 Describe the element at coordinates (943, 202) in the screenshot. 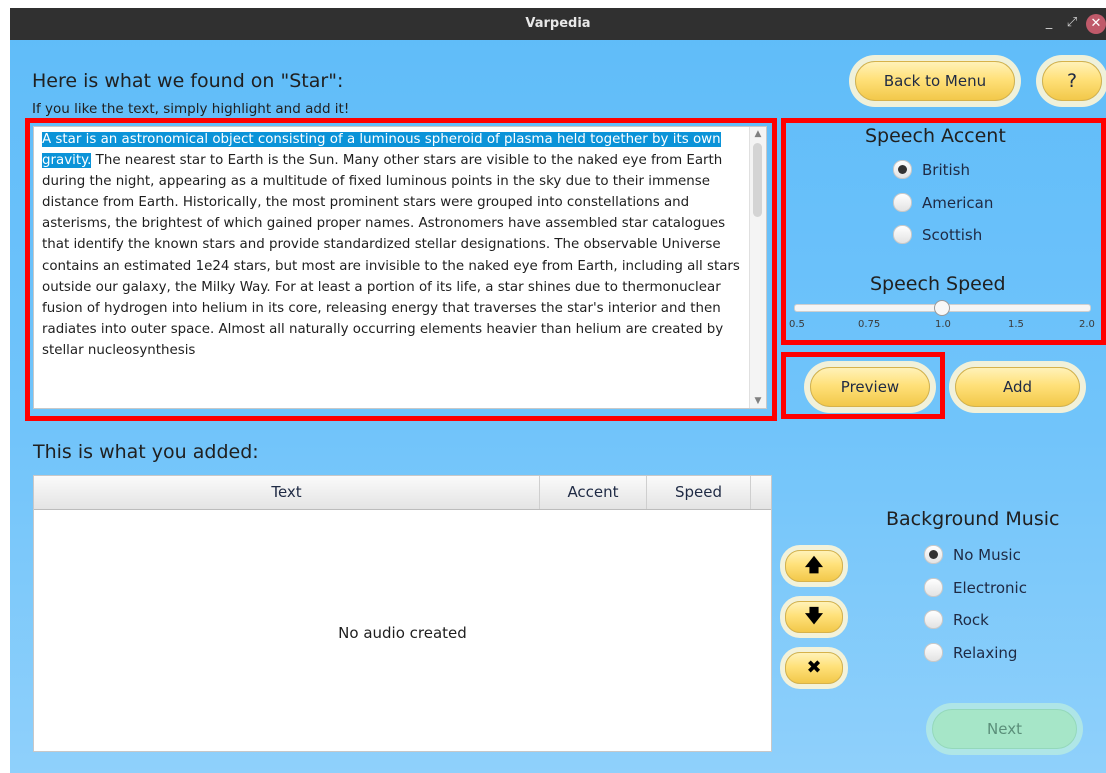

I see `accent-option-american: American` at that location.